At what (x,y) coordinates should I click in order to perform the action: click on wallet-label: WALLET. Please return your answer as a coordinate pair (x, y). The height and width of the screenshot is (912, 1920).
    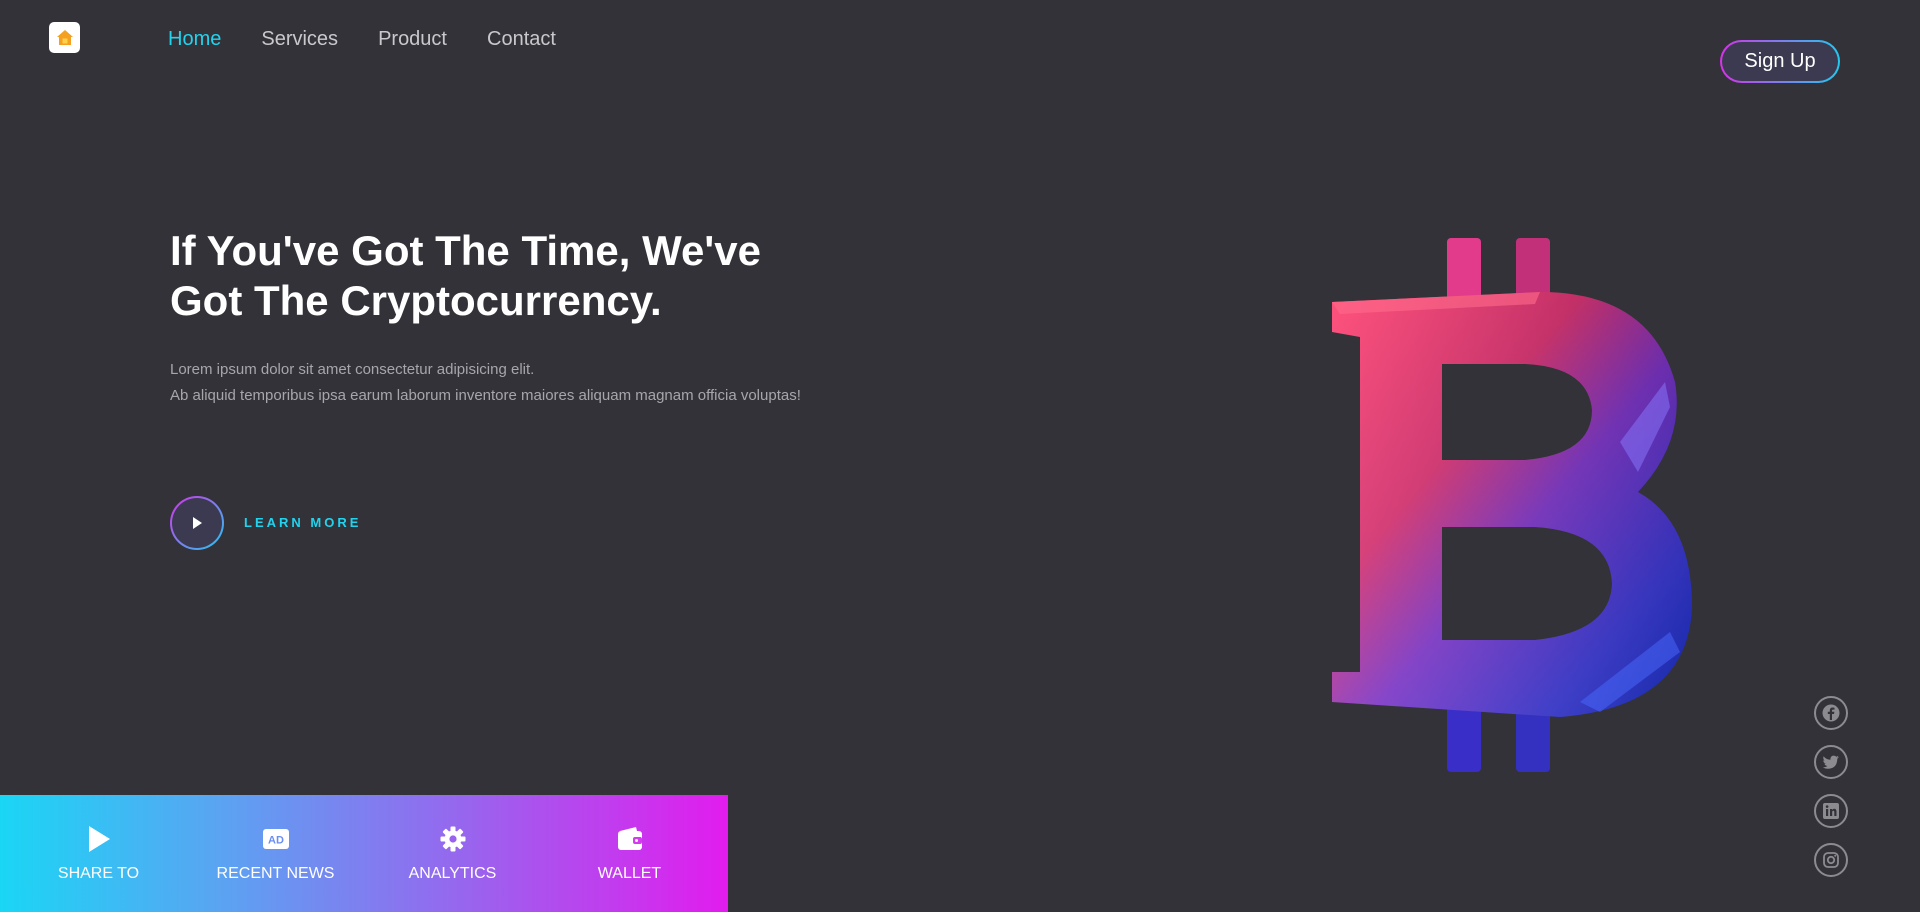
    Looking at the image, I should click on (629, 873).